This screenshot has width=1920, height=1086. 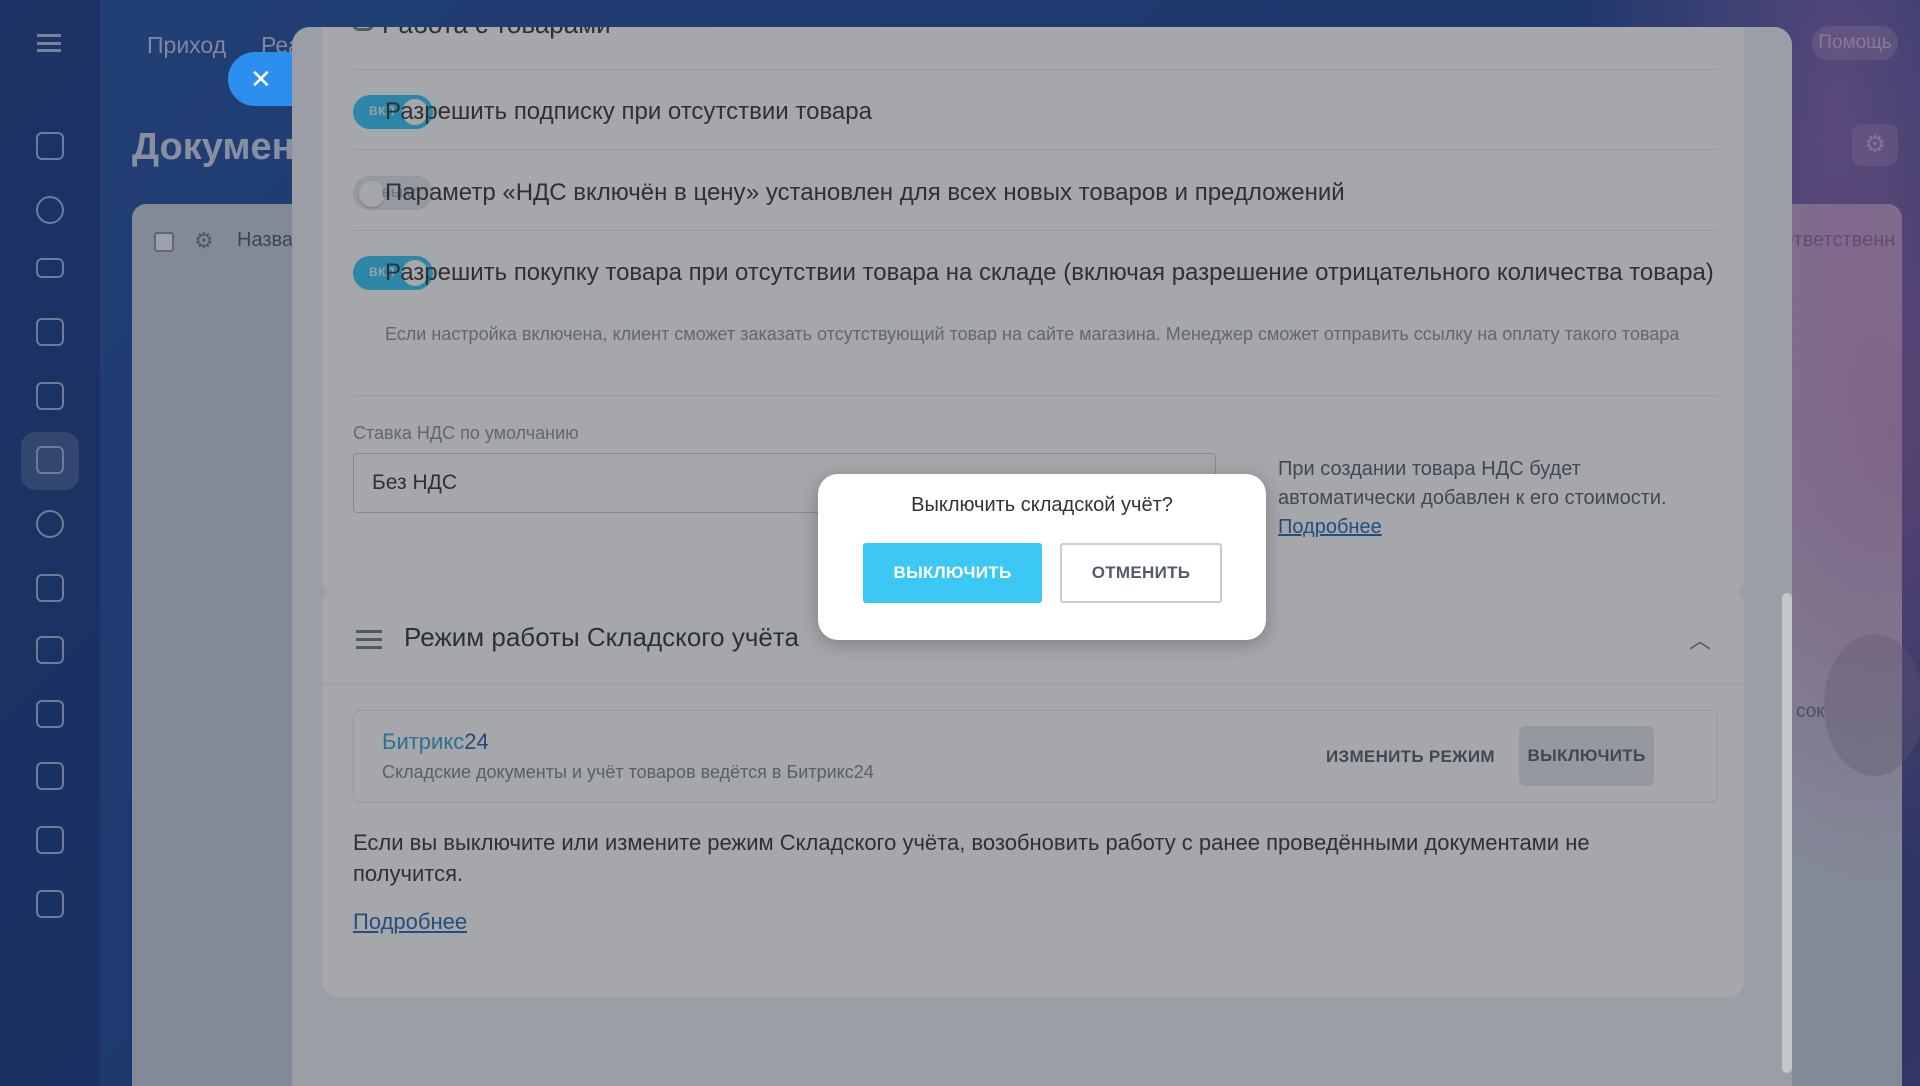 I want to click on dialog-title: Выключить складской учёт?, so click(x=1042, y=505).